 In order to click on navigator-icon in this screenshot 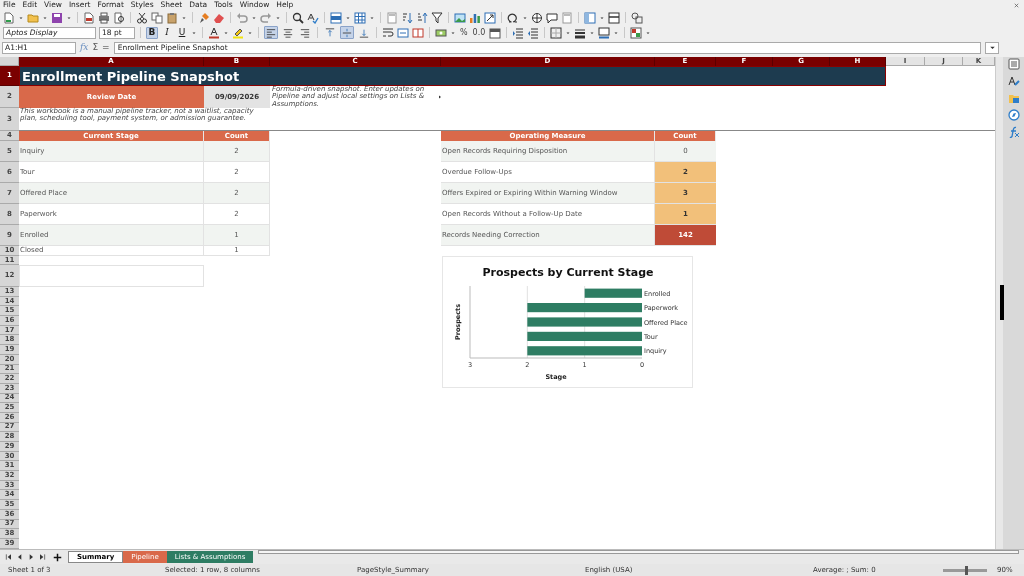, I will do `click(1013, 115)`.